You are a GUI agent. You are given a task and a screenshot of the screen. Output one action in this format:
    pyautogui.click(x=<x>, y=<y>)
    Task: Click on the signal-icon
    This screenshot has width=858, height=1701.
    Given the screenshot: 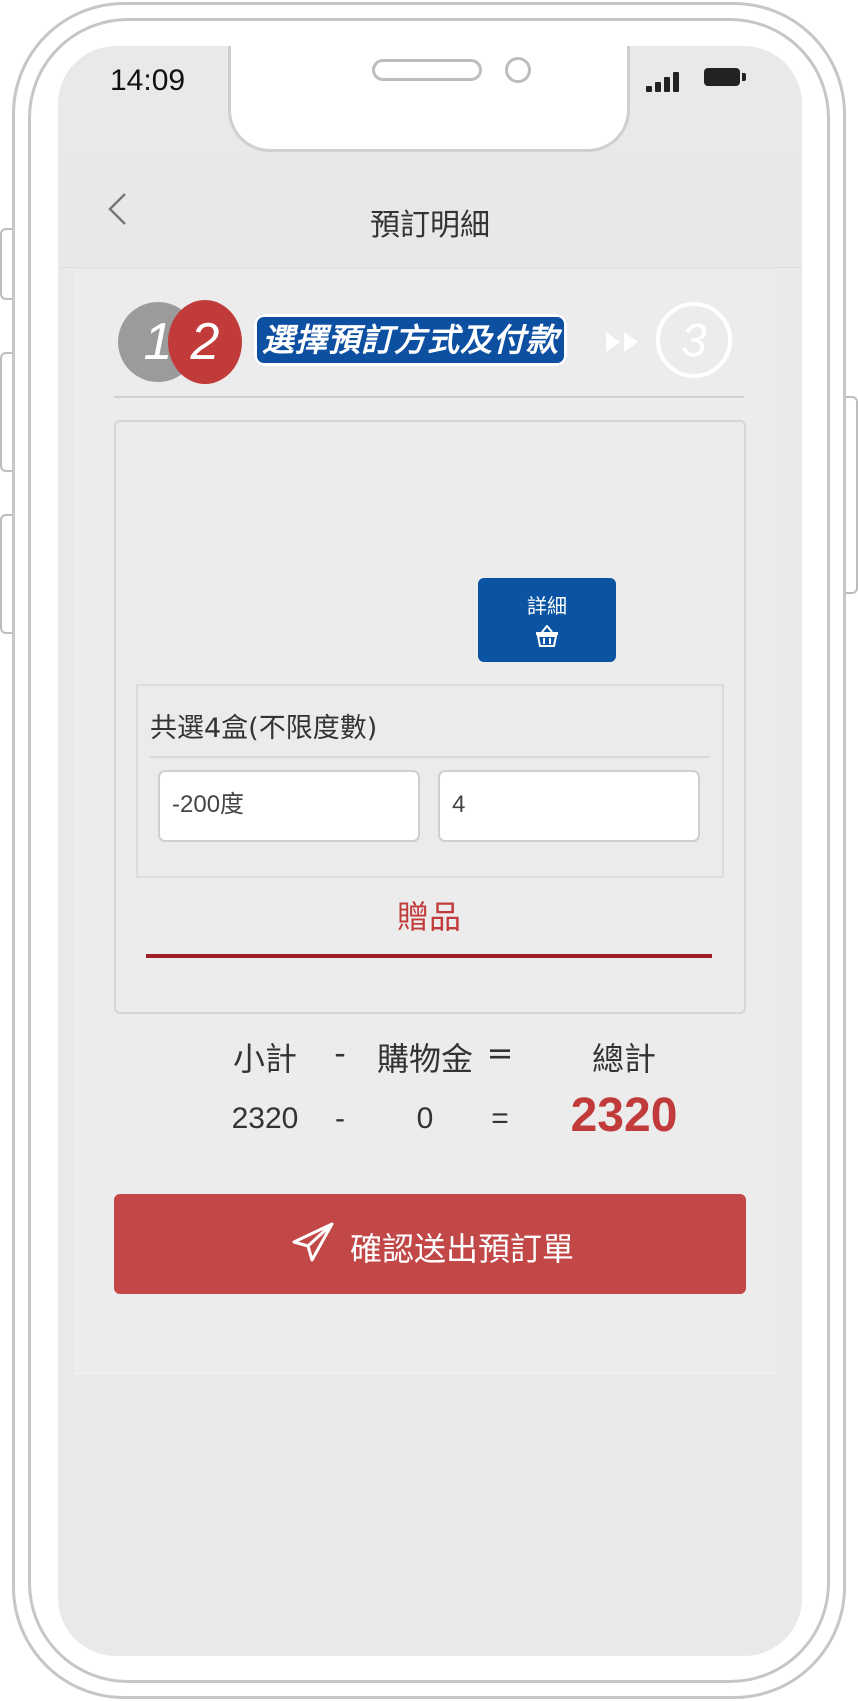 What is the action you would take?
    pyautogui.click(x=666, y=80)
    